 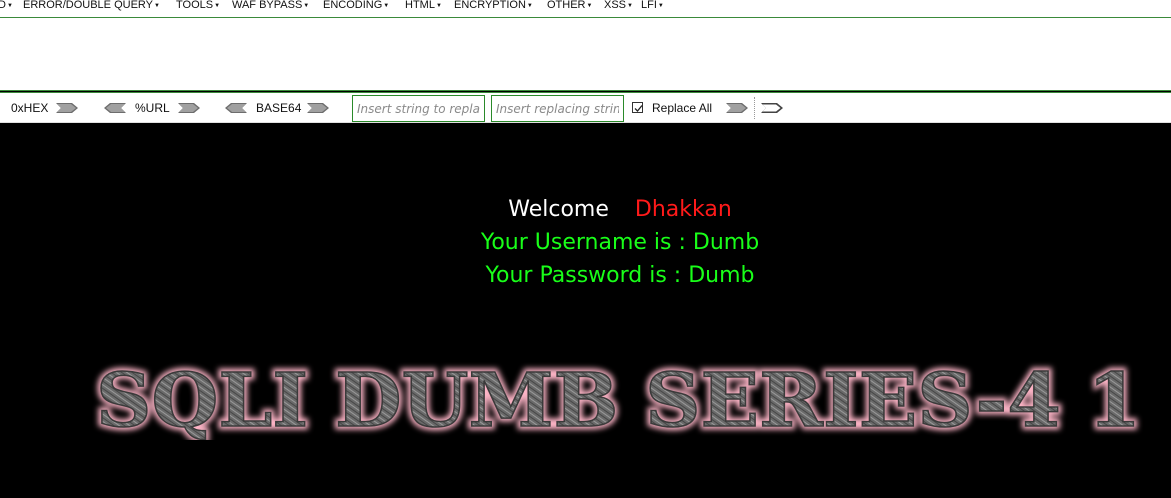 What do you see at coordinates (420, 5) in the screenshot?
I see `menu-html-label: HTML` at bounding box center [420, 5].